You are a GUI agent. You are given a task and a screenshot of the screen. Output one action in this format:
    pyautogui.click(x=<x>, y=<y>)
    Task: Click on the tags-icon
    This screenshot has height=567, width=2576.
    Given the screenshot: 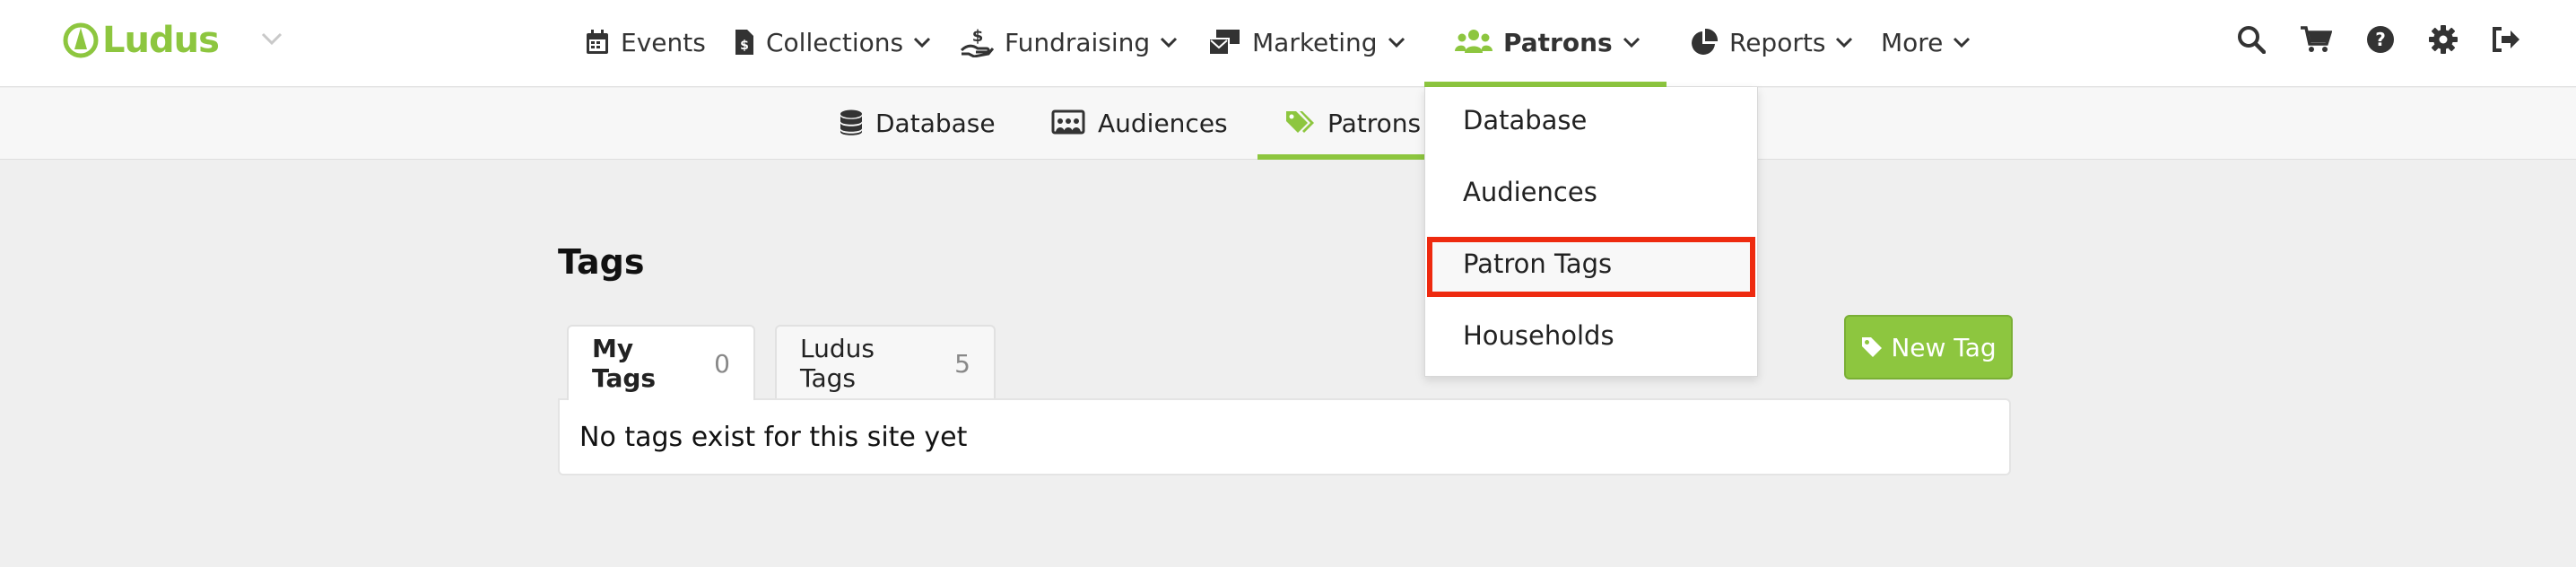 What is the action you would take?
    pyautogui.click(x=1300, y=122)
    